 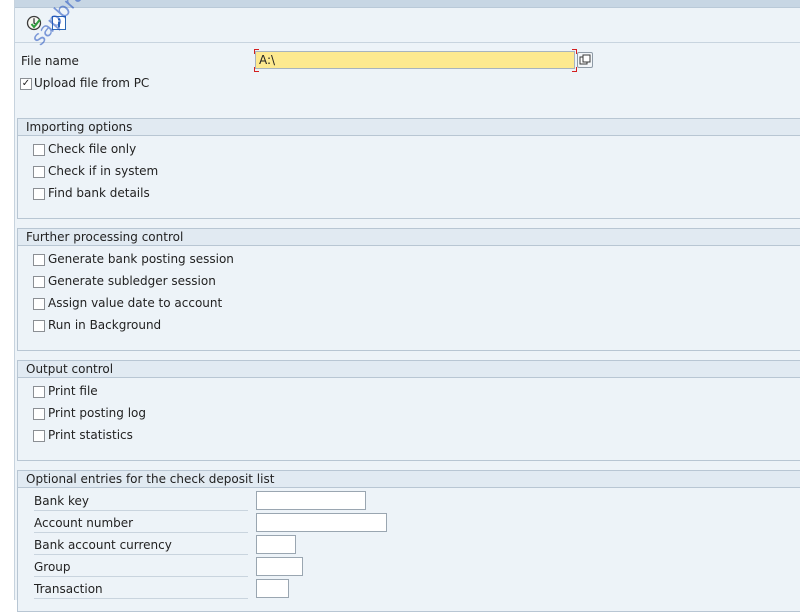 I want to click on generate-bank-posting-checkbox, so click(x=39, y=260).